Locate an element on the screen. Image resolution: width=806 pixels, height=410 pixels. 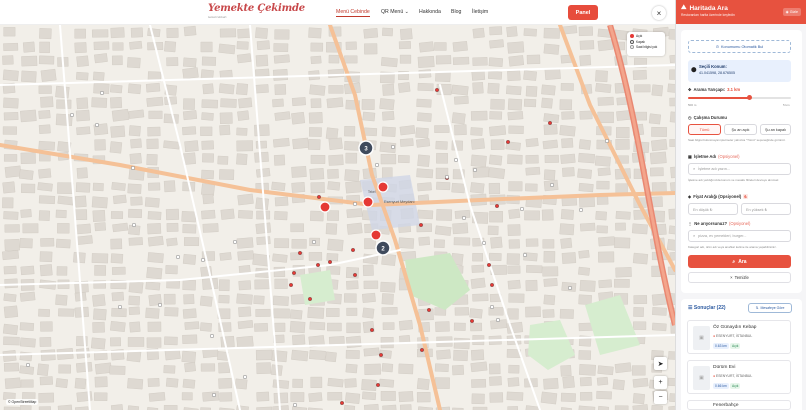
radius-slider is located at coordinates (739, 97).